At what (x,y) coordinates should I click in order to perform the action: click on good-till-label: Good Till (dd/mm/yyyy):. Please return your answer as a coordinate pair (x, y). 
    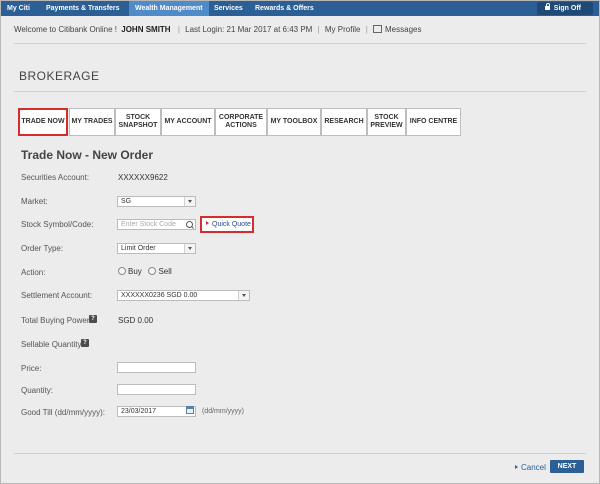
    Looking at the image, I should click on (63, 412).